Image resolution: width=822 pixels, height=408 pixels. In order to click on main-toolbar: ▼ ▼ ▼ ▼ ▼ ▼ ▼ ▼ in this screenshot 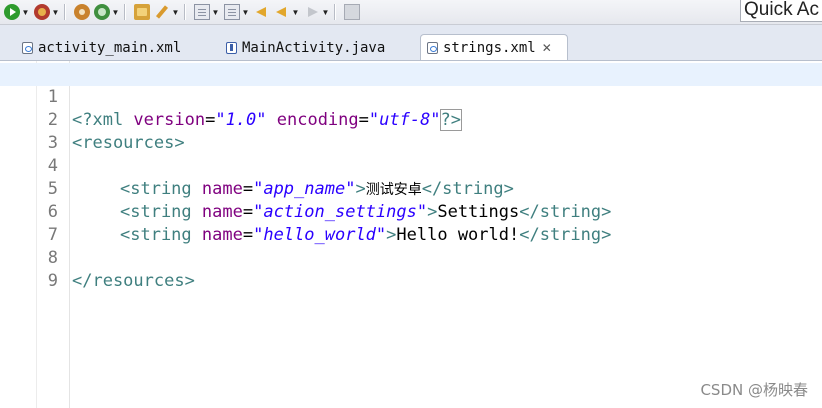, I will do `click(411, 12)`.